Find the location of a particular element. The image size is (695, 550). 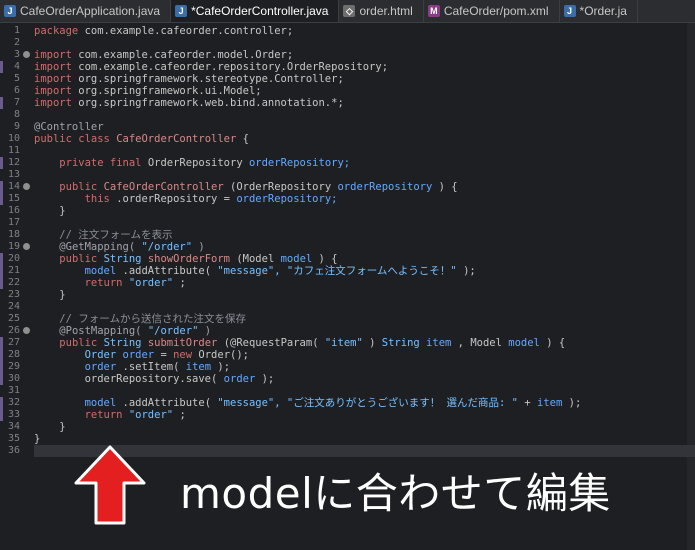

code-line: 9 @Controller is located at coordinates (347, 127).